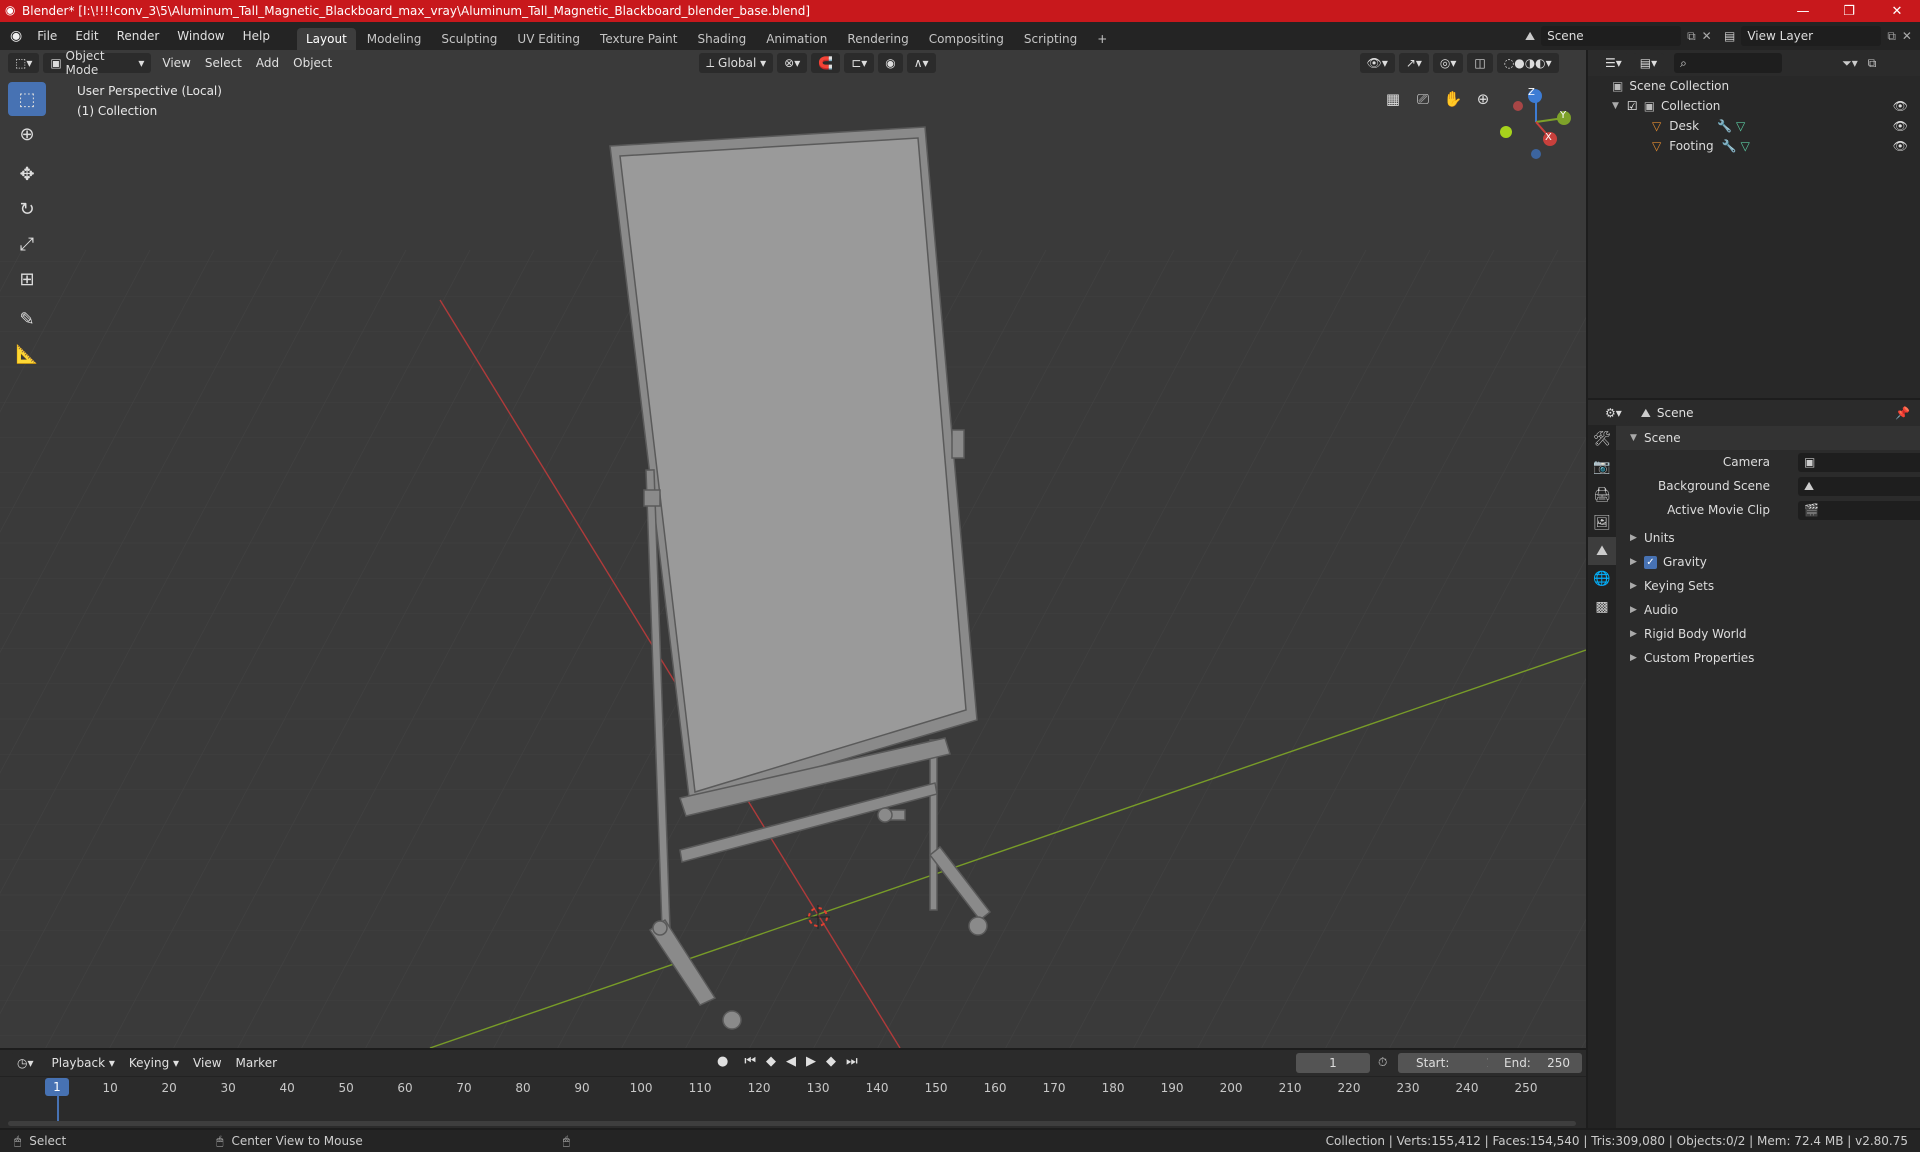 This screenshot has height=1152, width=1920. What do you see at coordinates (27, 209) in the screenshot?
I see `rotate-tool-icon: ↻` at bounding box center [27, 209].